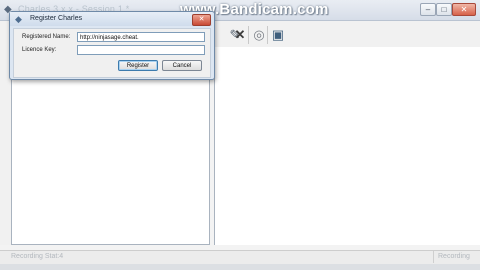  What do you see at coordinates (428, 9) in the screenshot?
I see `minimize-button: –` at bounding box center [428, 9].